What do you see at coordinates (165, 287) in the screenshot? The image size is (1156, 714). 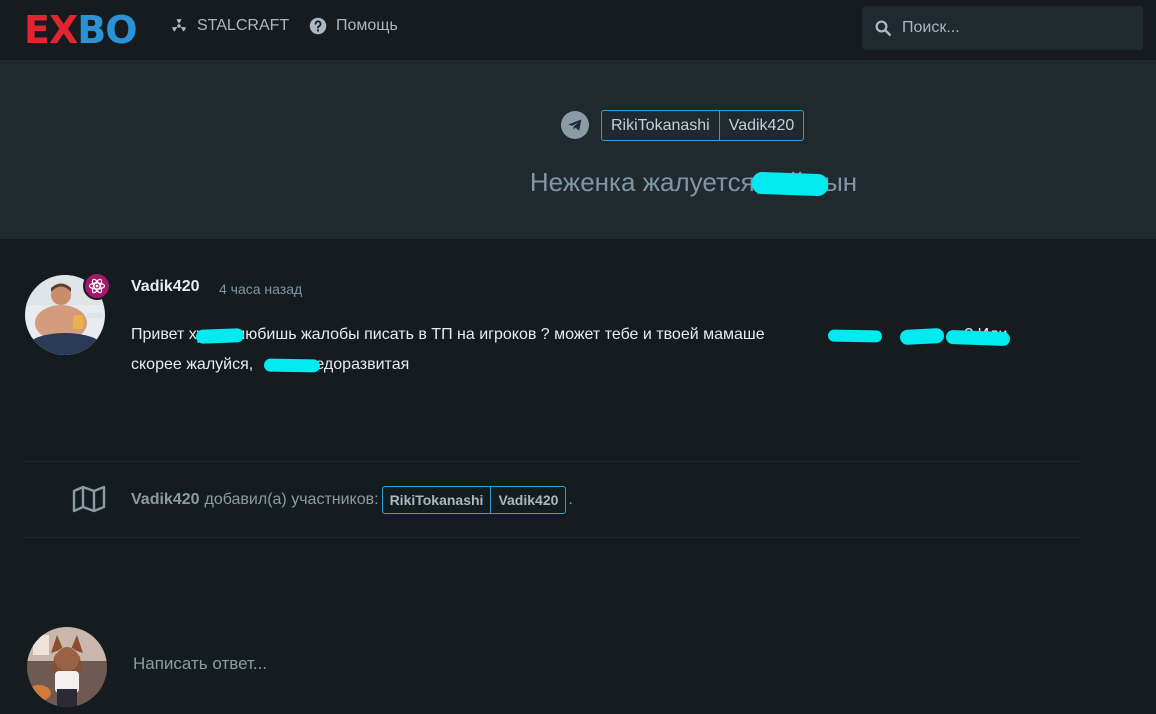 I see `post-author: Vadik420` at bounding box center [165, 287].